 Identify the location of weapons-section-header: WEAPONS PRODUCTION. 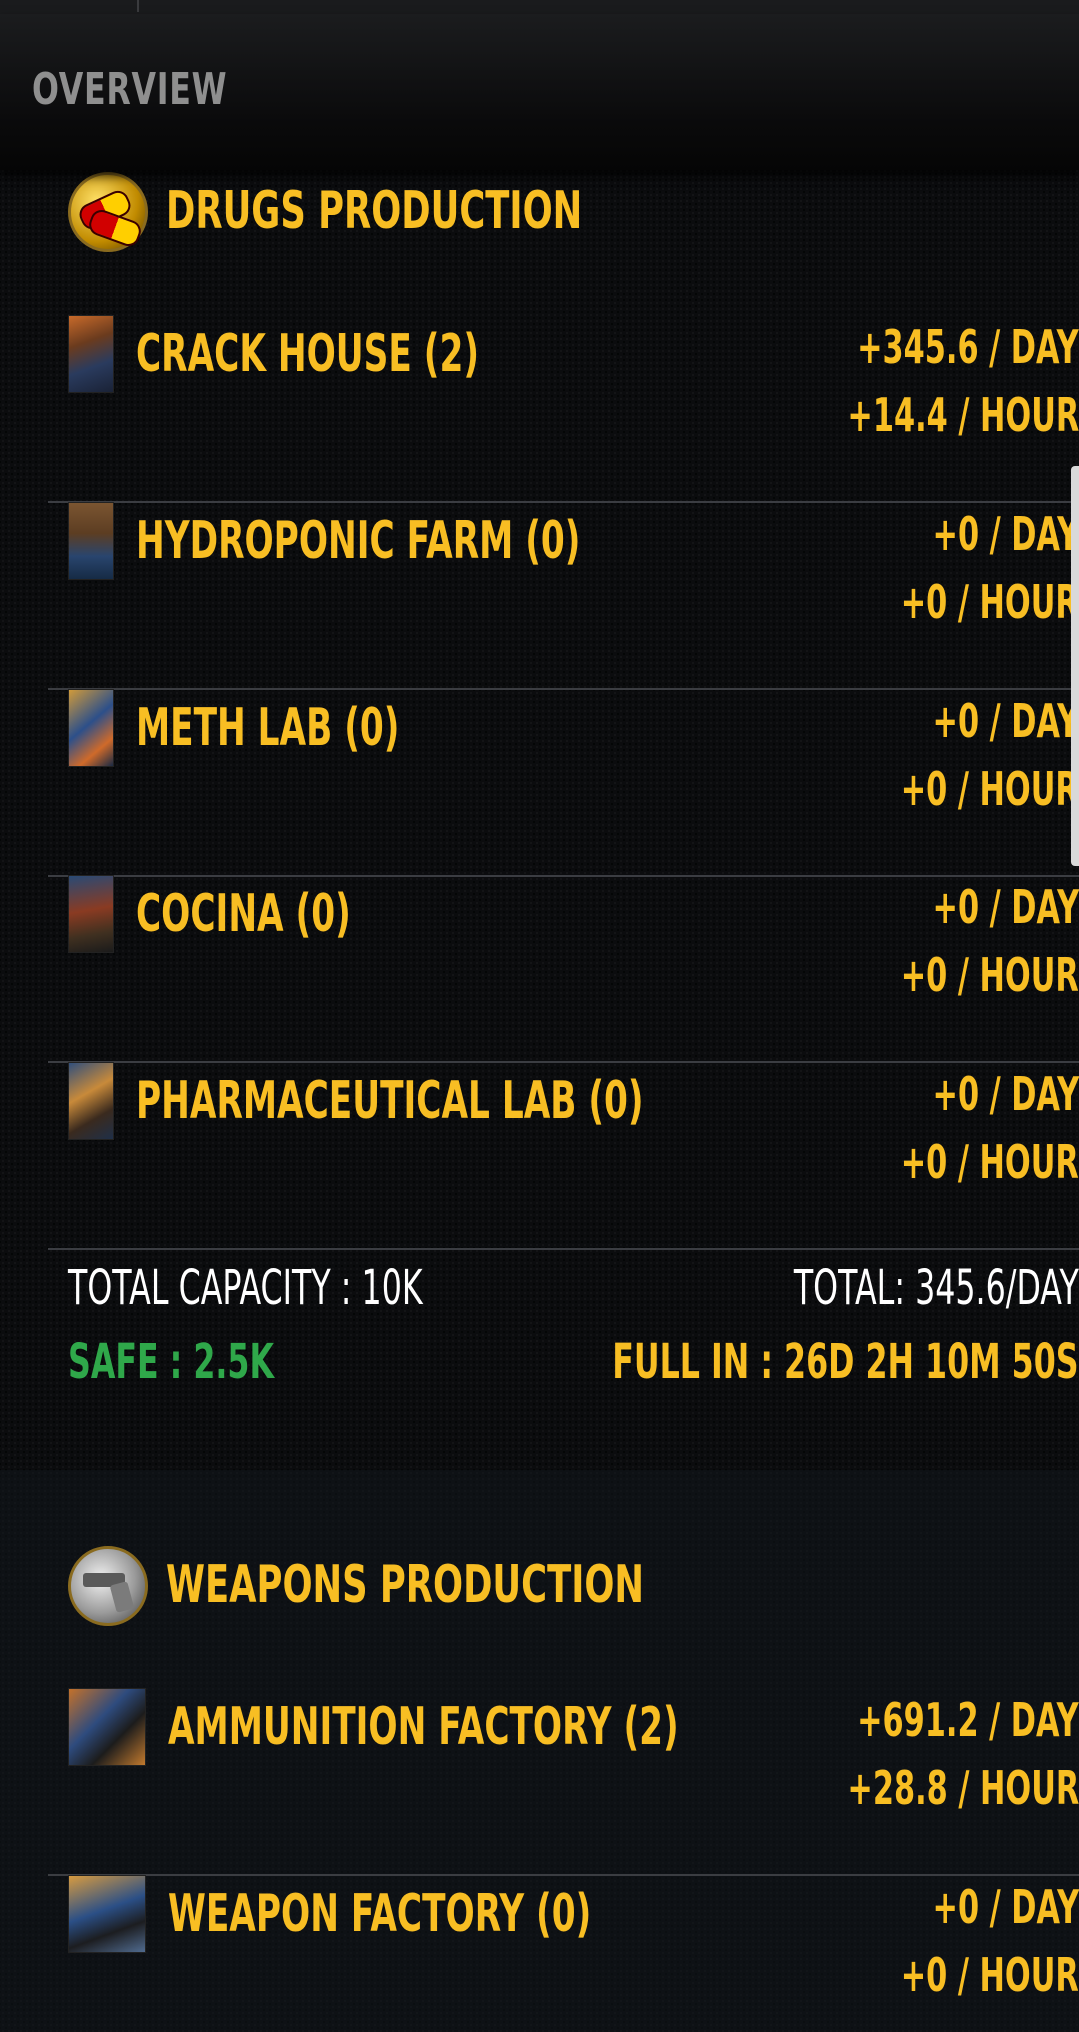
(518, 1588).